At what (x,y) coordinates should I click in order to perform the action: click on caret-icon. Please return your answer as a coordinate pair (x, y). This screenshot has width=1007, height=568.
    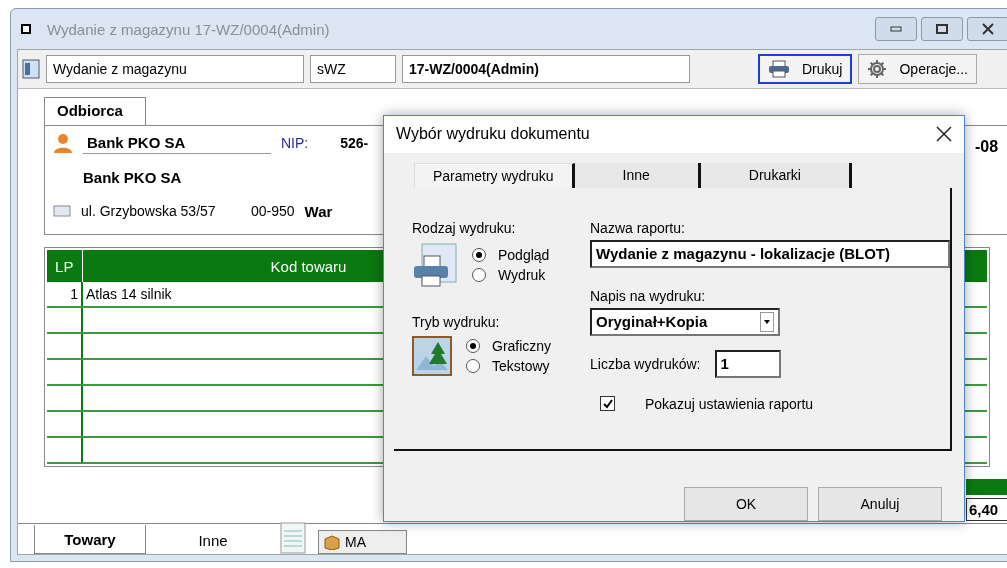
    Looking at the image, I should click on (767, 321).